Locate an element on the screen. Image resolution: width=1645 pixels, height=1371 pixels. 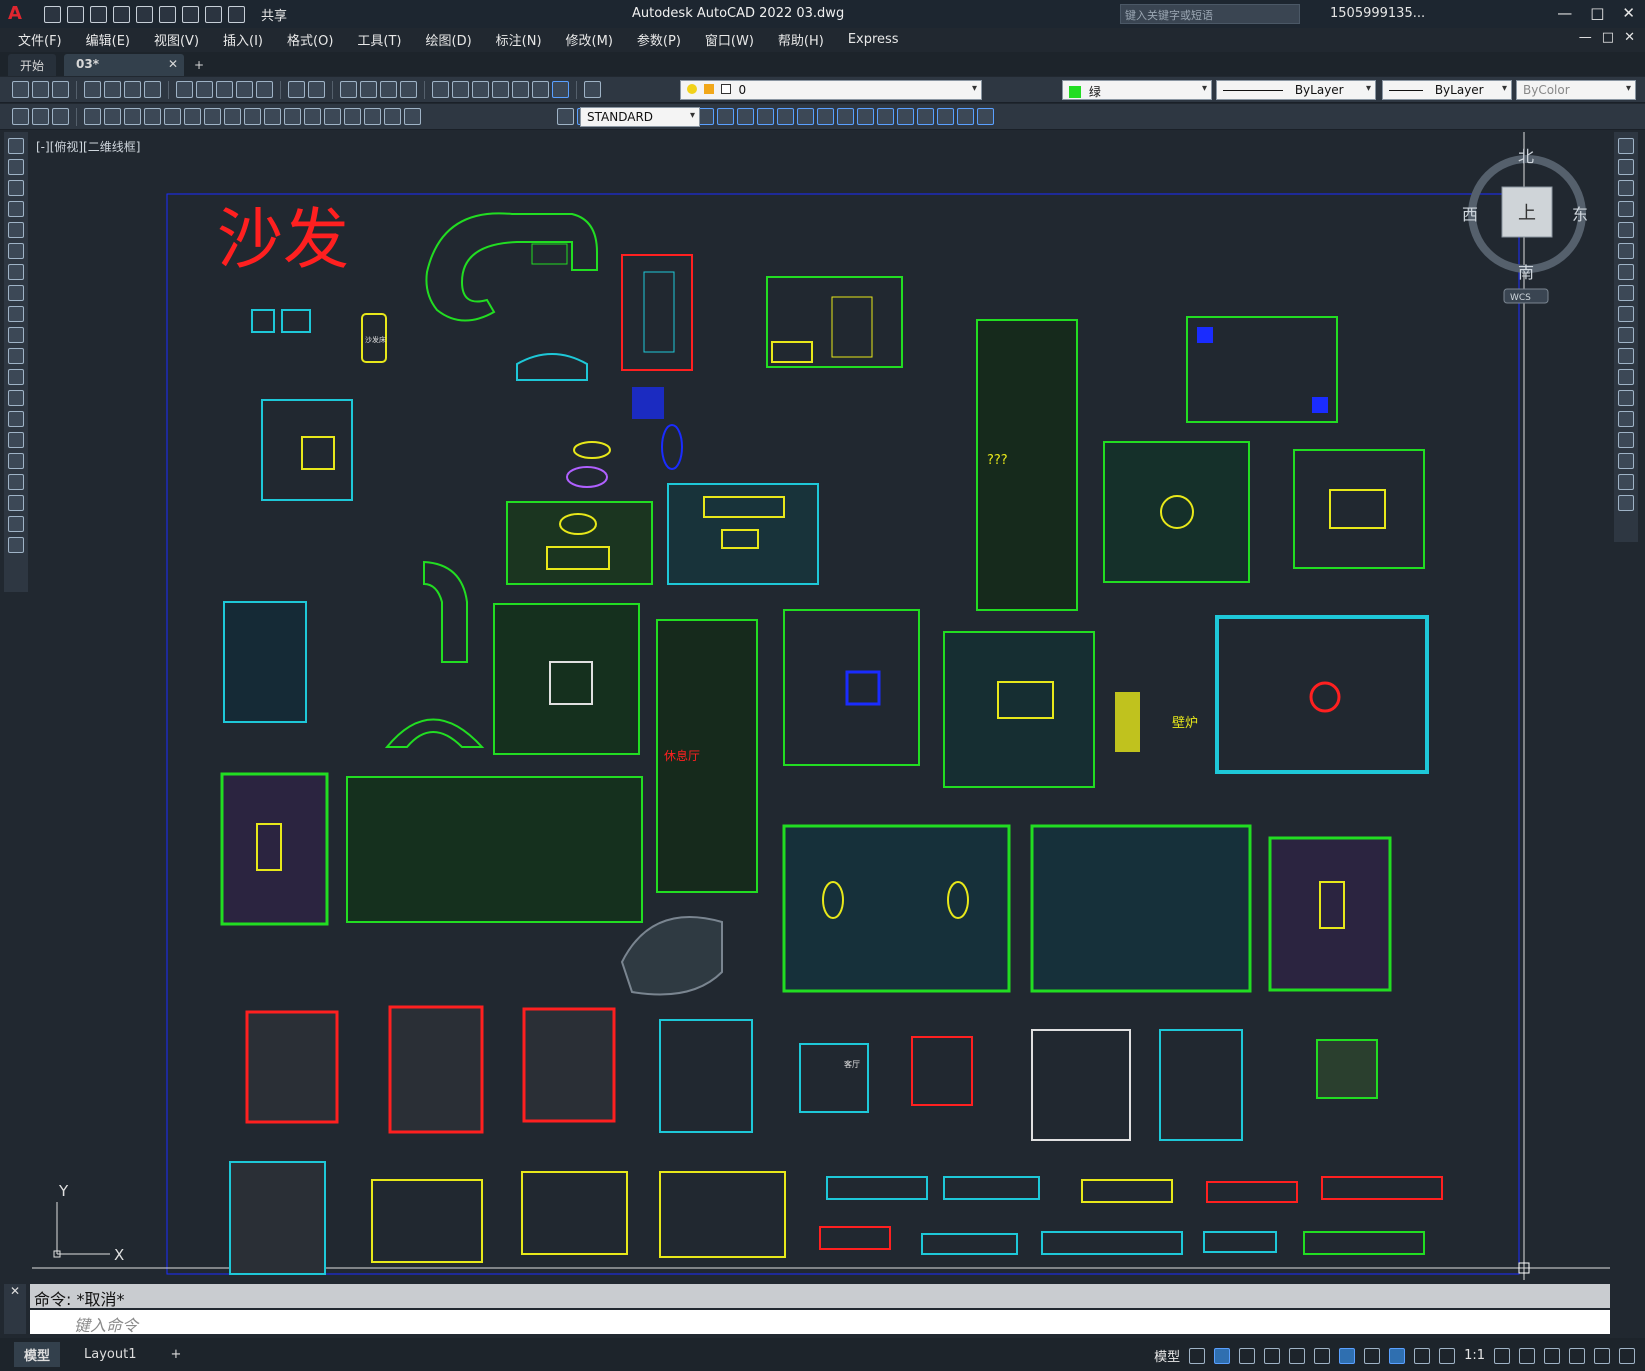
undo-icon is located at coordinates (213, 14).